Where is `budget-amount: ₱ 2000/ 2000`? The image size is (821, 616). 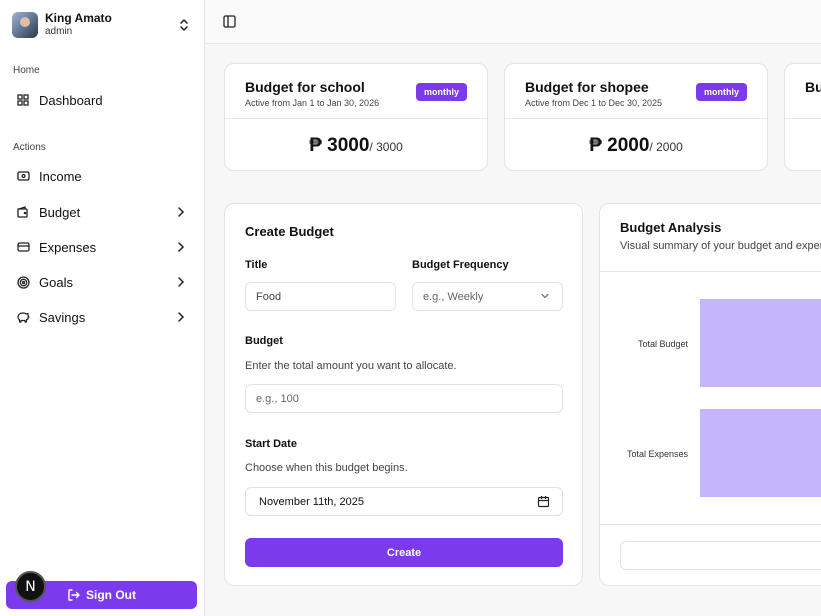
budget-amount: ₱ 2000/ 2000 is located at coordinates (636, 146).